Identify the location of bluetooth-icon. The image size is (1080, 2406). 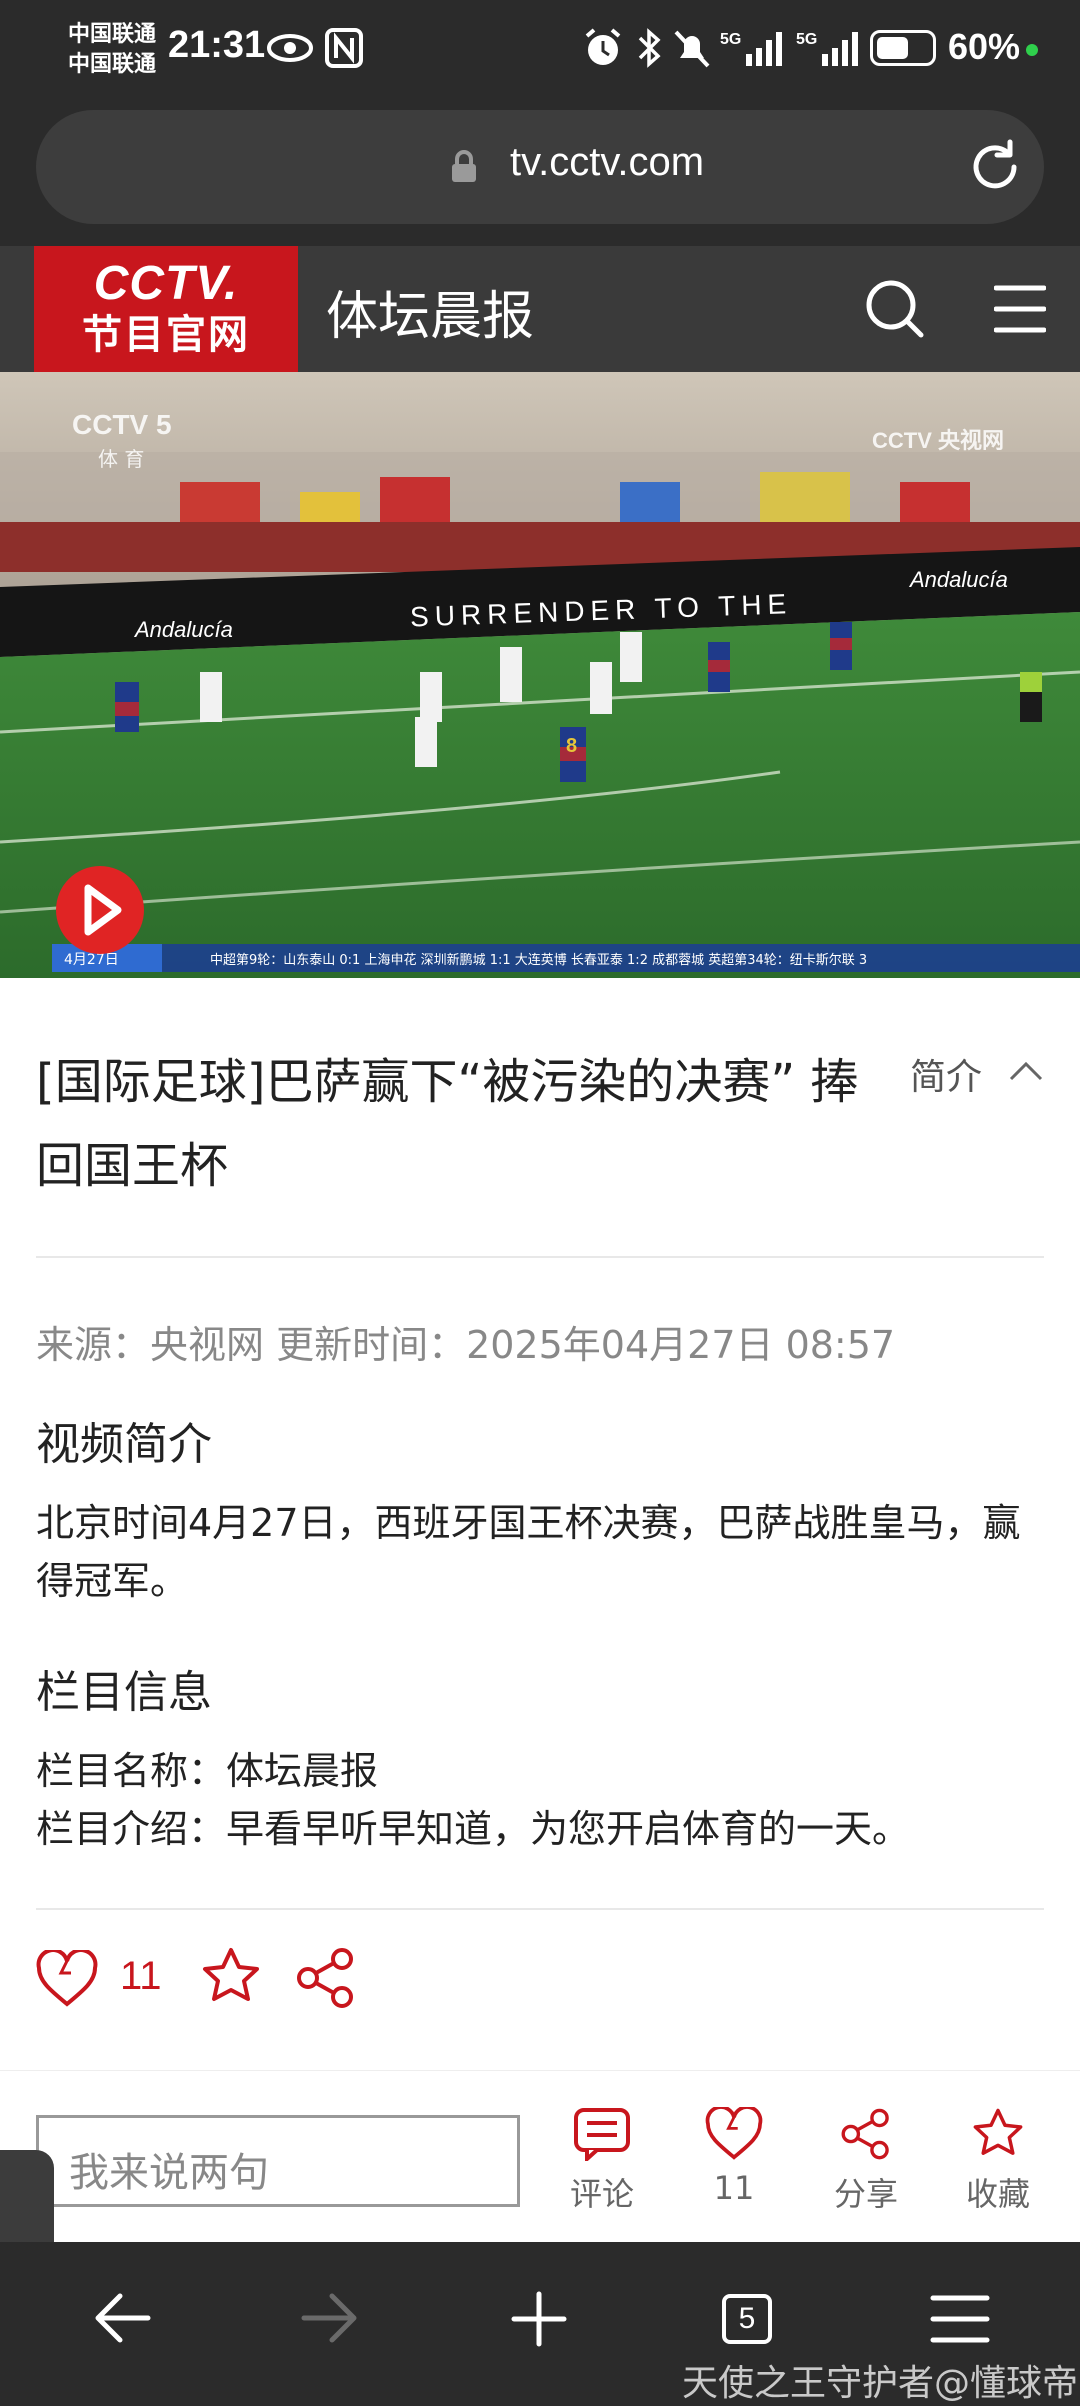
(649, 48).